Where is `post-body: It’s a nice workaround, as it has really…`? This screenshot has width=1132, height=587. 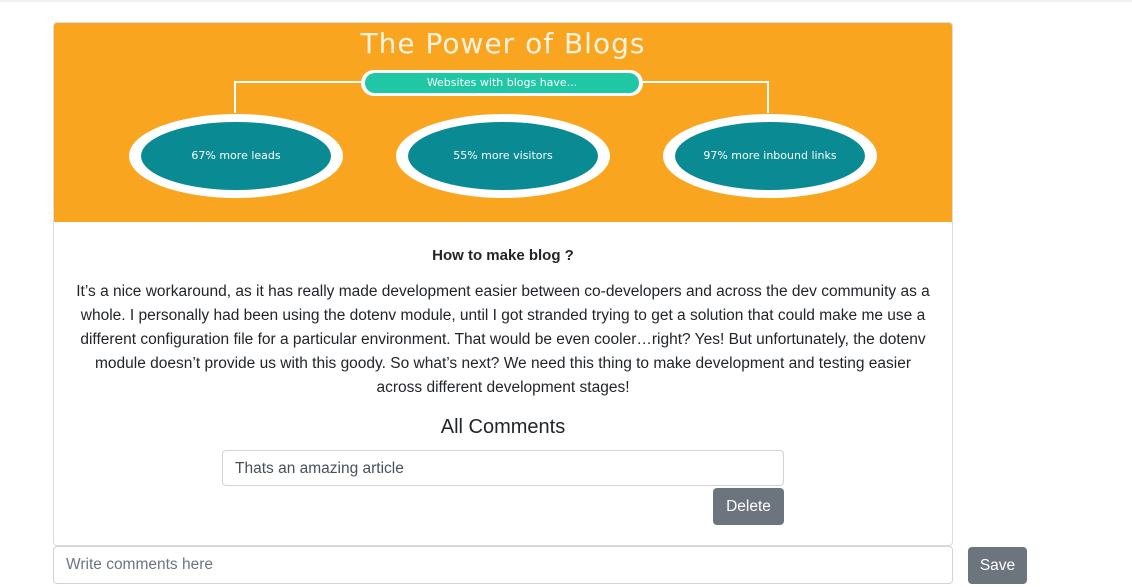 post-body: It’s a nice workaround, as it has really… is located at coordinates (503, 339).